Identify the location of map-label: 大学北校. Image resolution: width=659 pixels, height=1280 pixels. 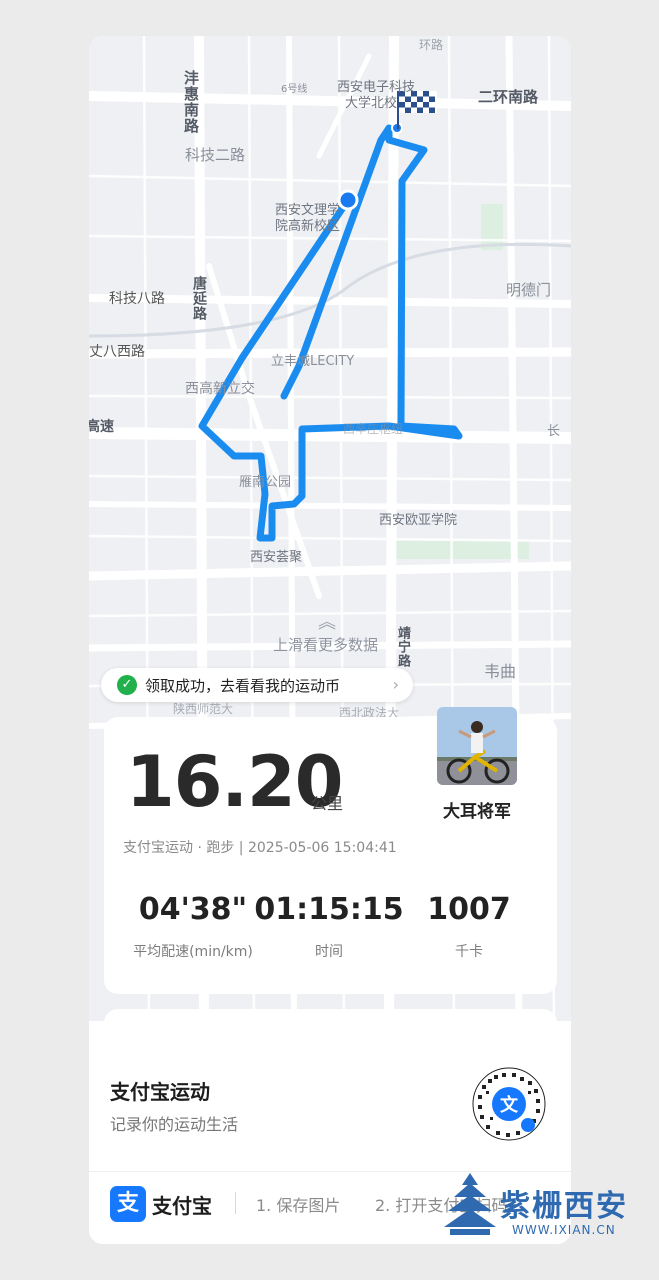
(371, 103).